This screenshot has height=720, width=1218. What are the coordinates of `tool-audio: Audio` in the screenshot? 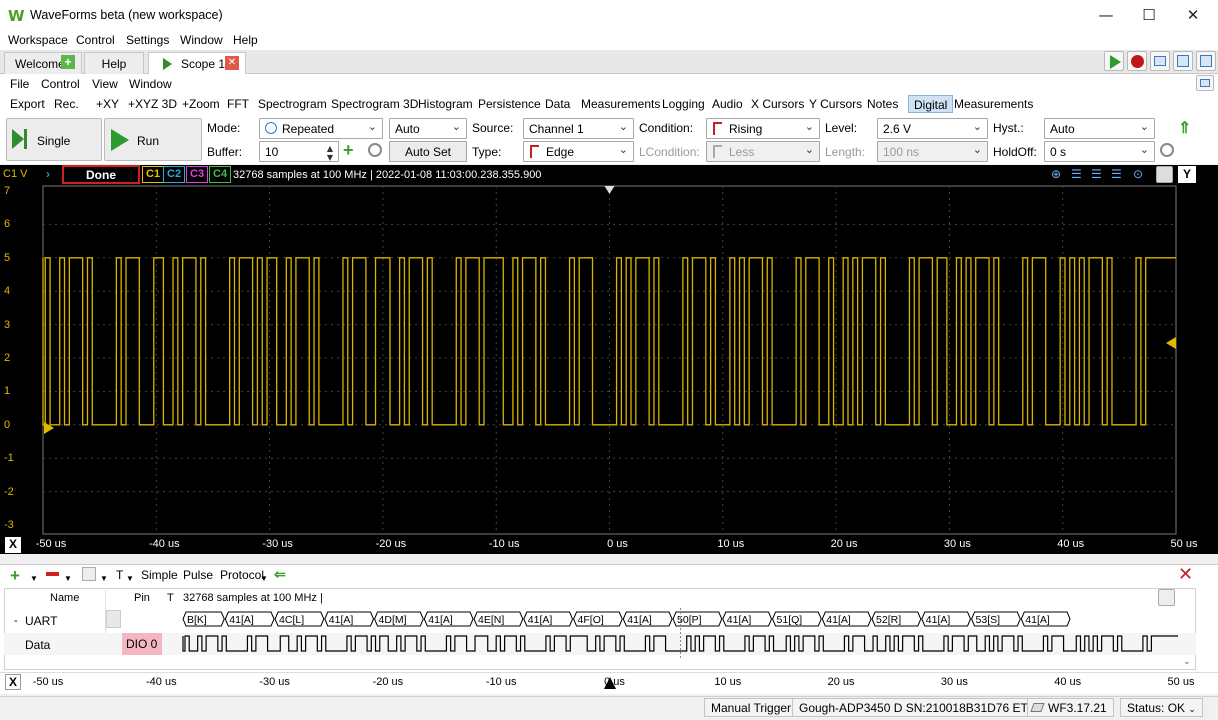 It's located at (727, 104).